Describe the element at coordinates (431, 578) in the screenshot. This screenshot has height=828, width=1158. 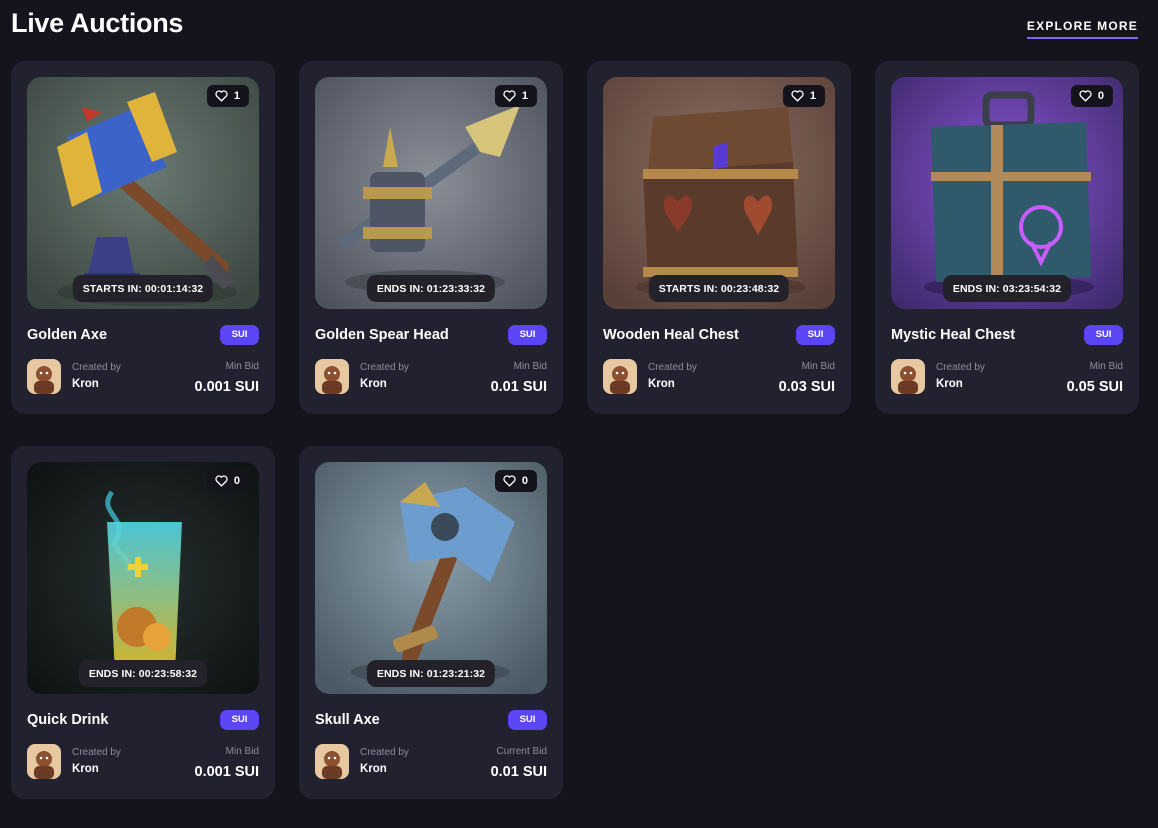
I see `item-image: 0 ENDS IN: 01:23:21:32` at that location.